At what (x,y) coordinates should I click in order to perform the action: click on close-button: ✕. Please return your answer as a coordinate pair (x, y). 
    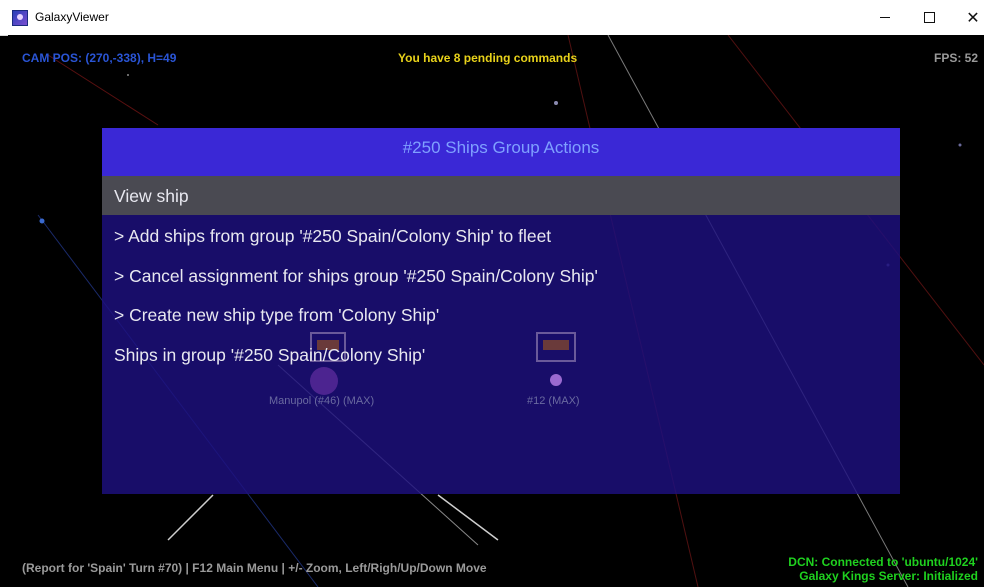
    Looking at the image, I should click on (967, 17).